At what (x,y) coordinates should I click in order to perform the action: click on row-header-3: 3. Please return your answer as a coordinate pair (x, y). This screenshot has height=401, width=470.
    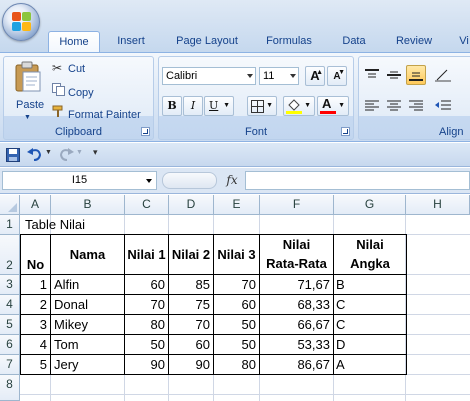
    Looking at the image, I should click on (10, 285).